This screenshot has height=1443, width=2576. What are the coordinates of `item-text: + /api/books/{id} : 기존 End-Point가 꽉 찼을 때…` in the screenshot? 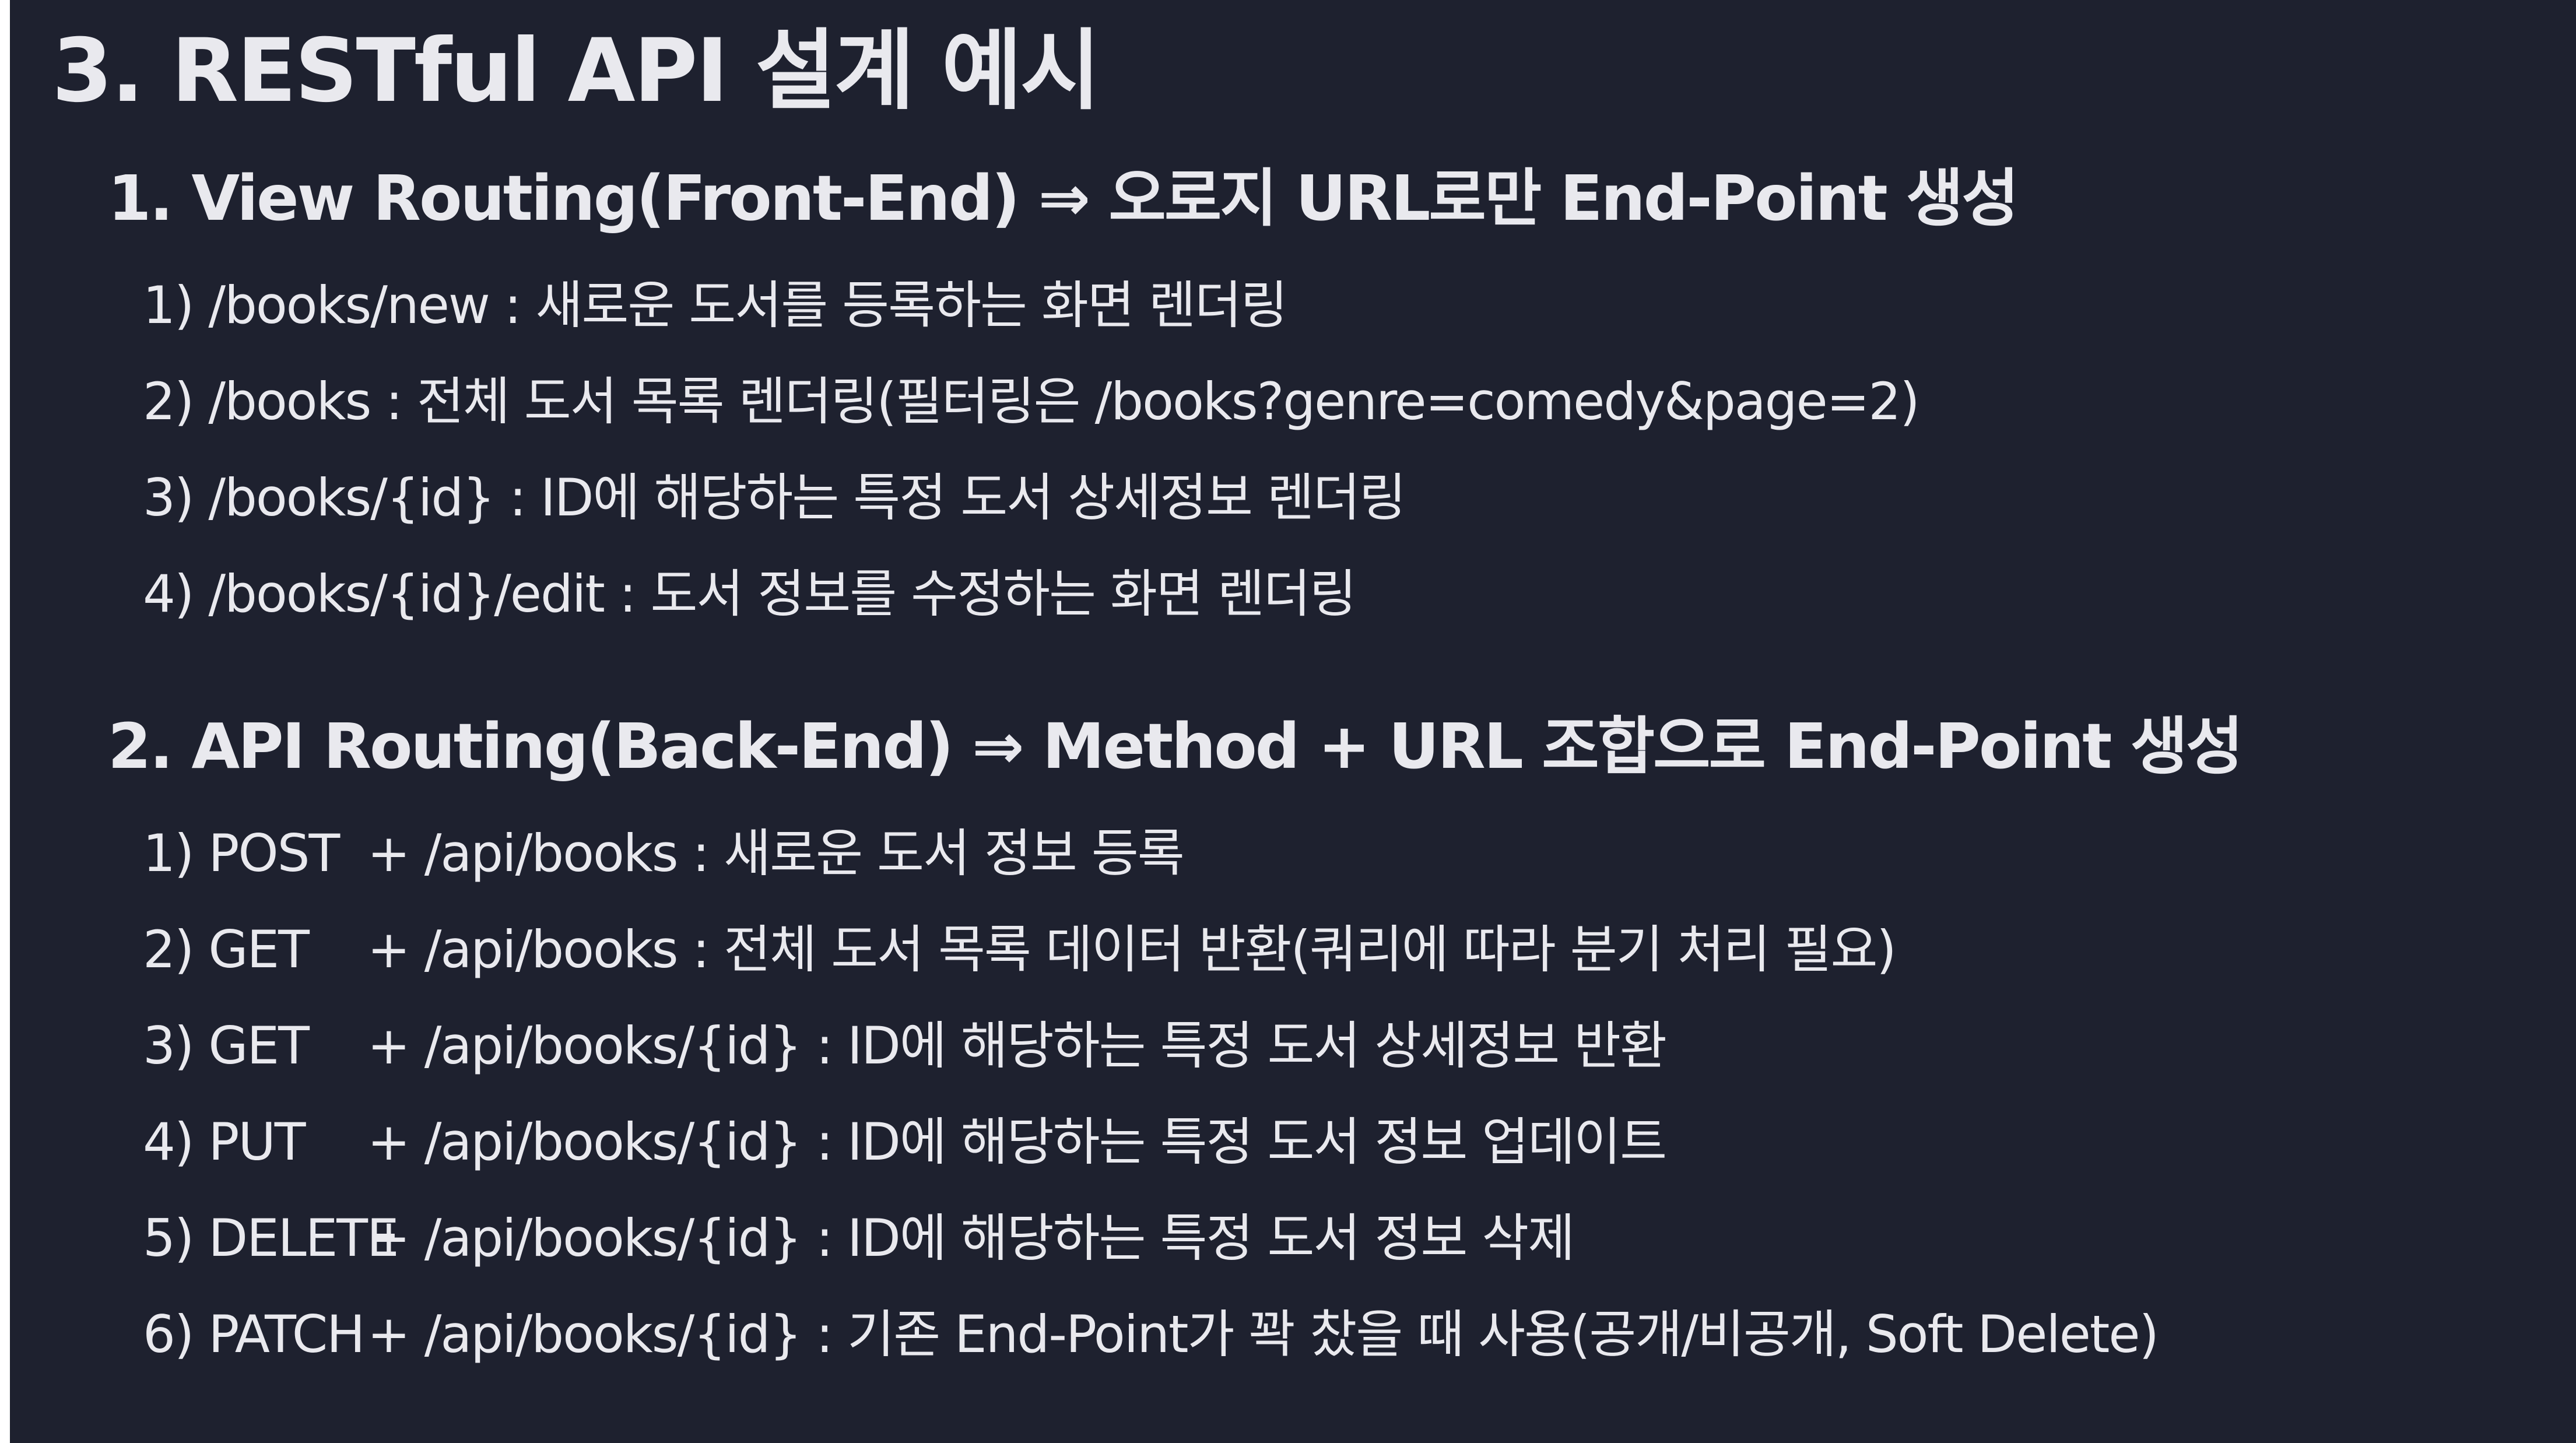 It's located at (1263, 1334).